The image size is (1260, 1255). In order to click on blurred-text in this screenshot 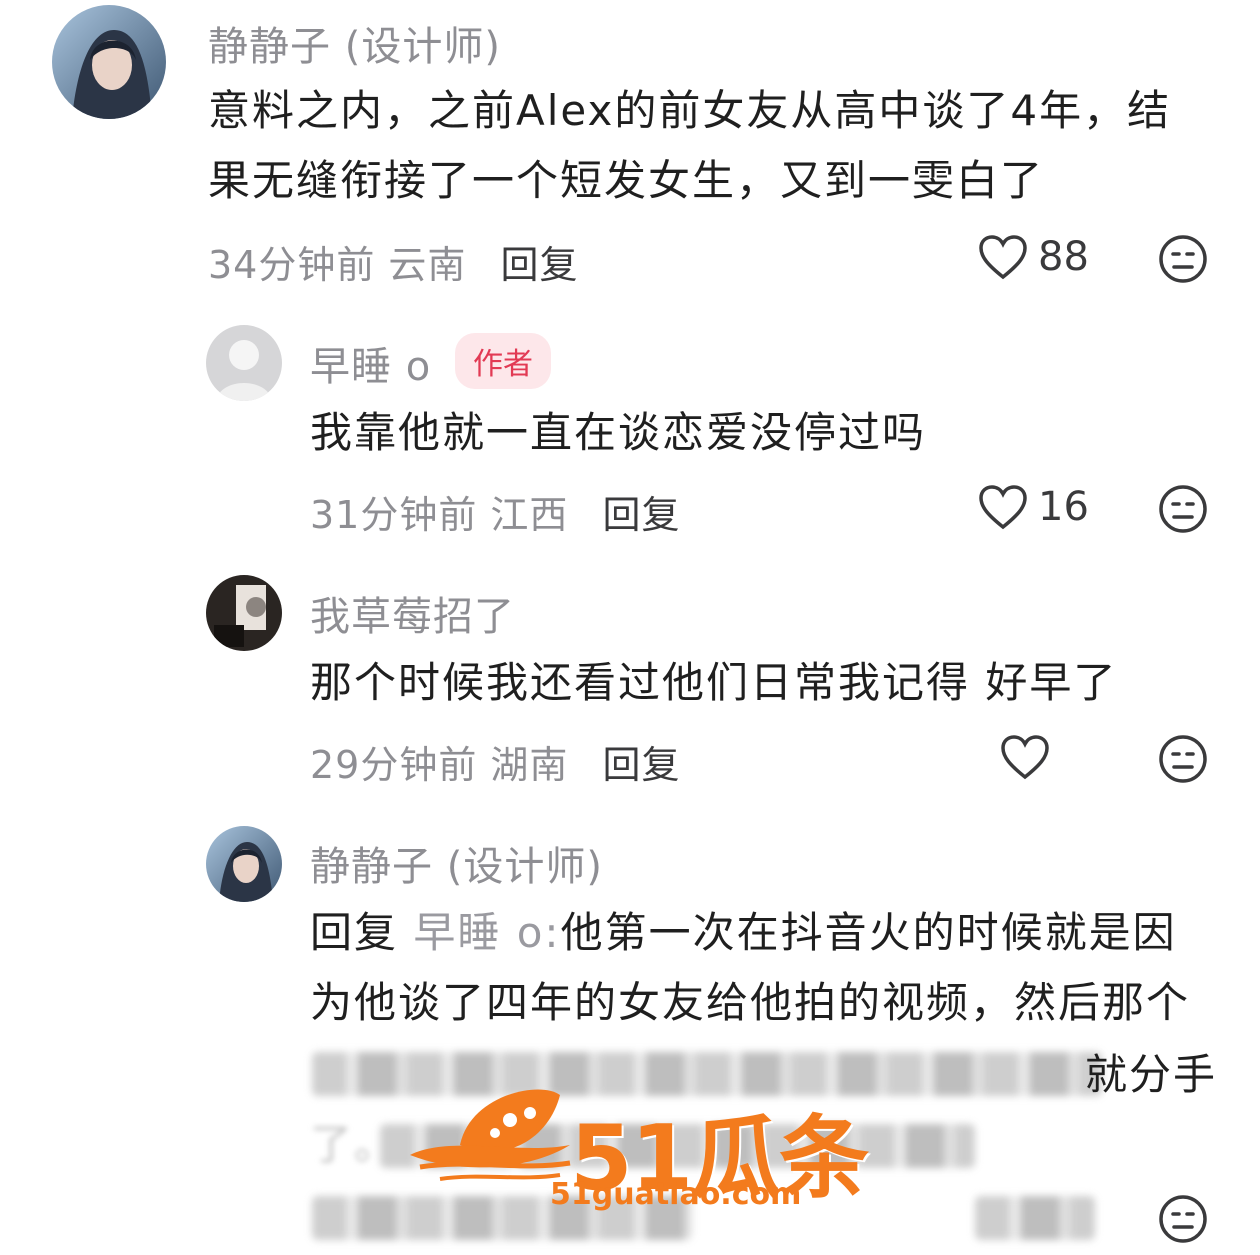, I will do `click(1035, 1218)`.